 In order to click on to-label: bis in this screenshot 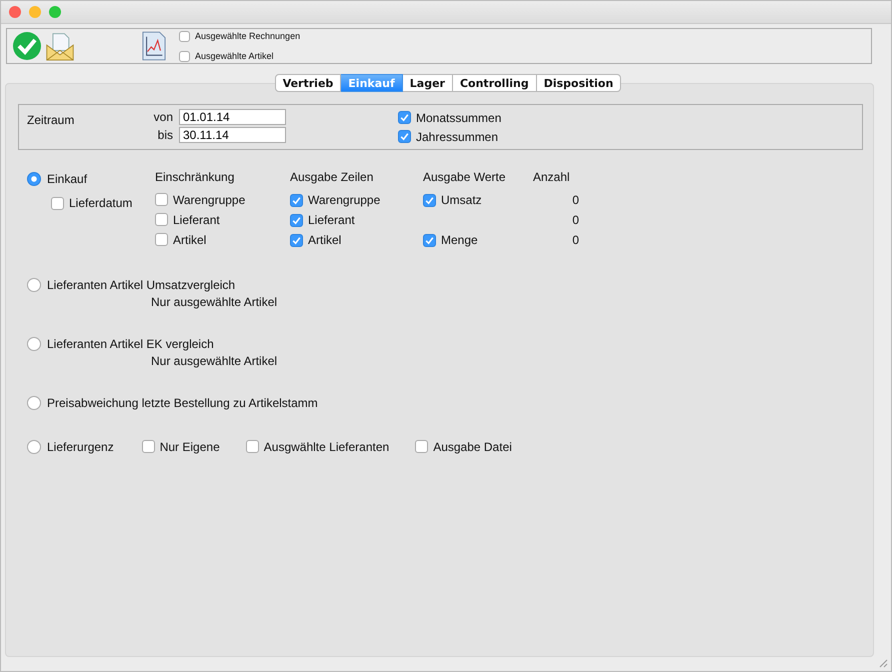, I will do `click(165, 135)`.